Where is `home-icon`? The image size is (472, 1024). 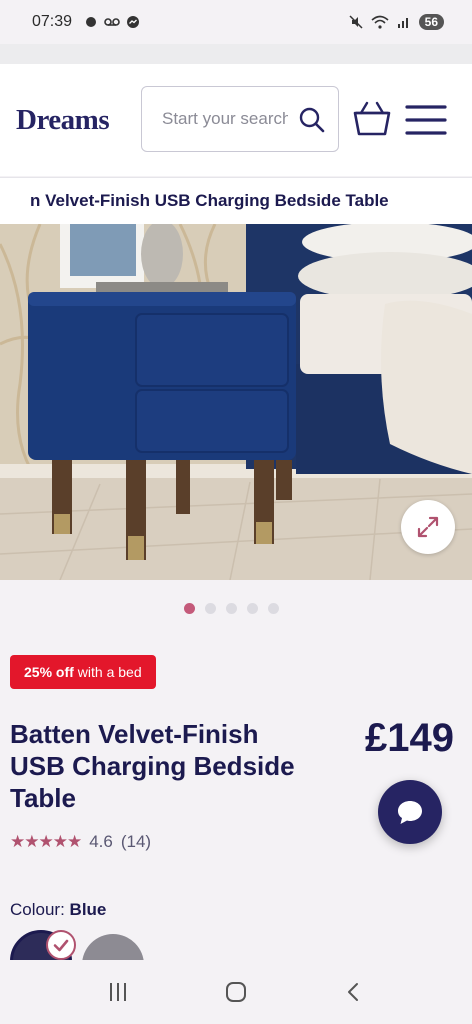 home-icon is located at coordinates (236, 992).